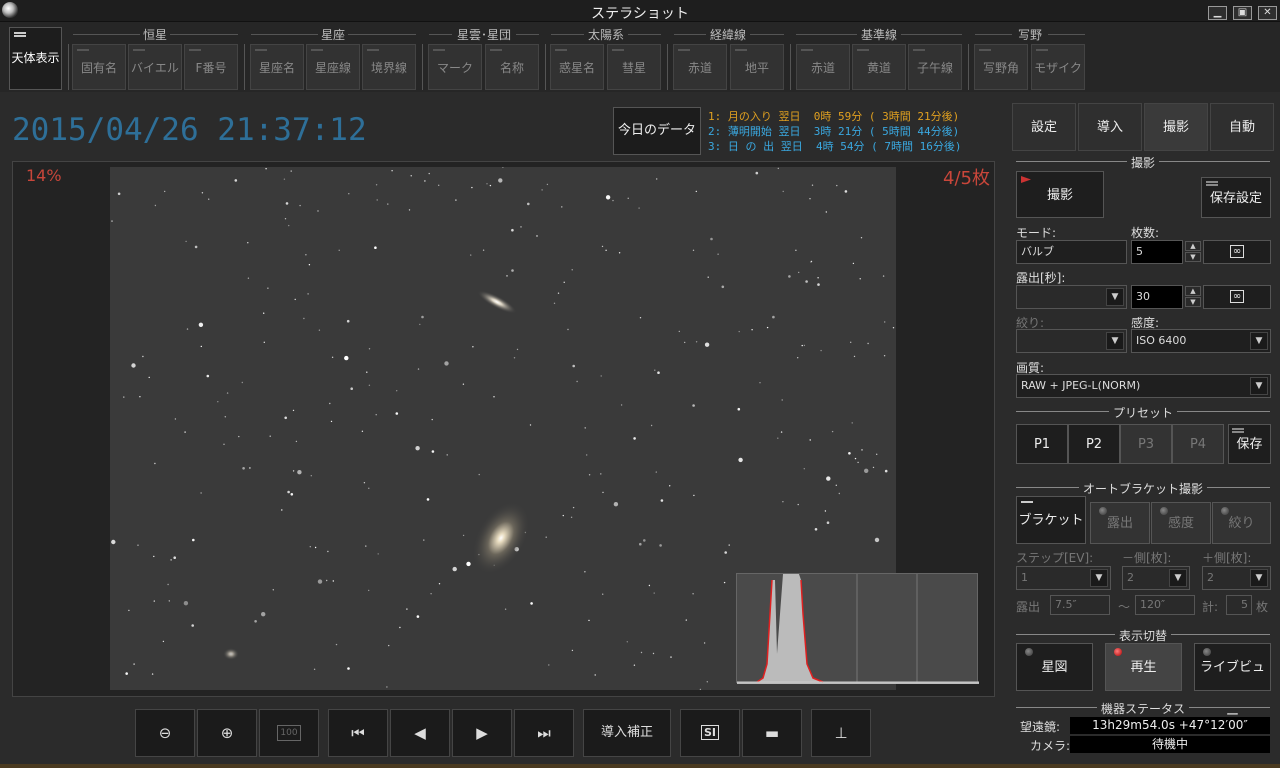  Describe the element at coordinates (1044, 127) in the screenshot. I see `tab-settings: 設定` at that location.